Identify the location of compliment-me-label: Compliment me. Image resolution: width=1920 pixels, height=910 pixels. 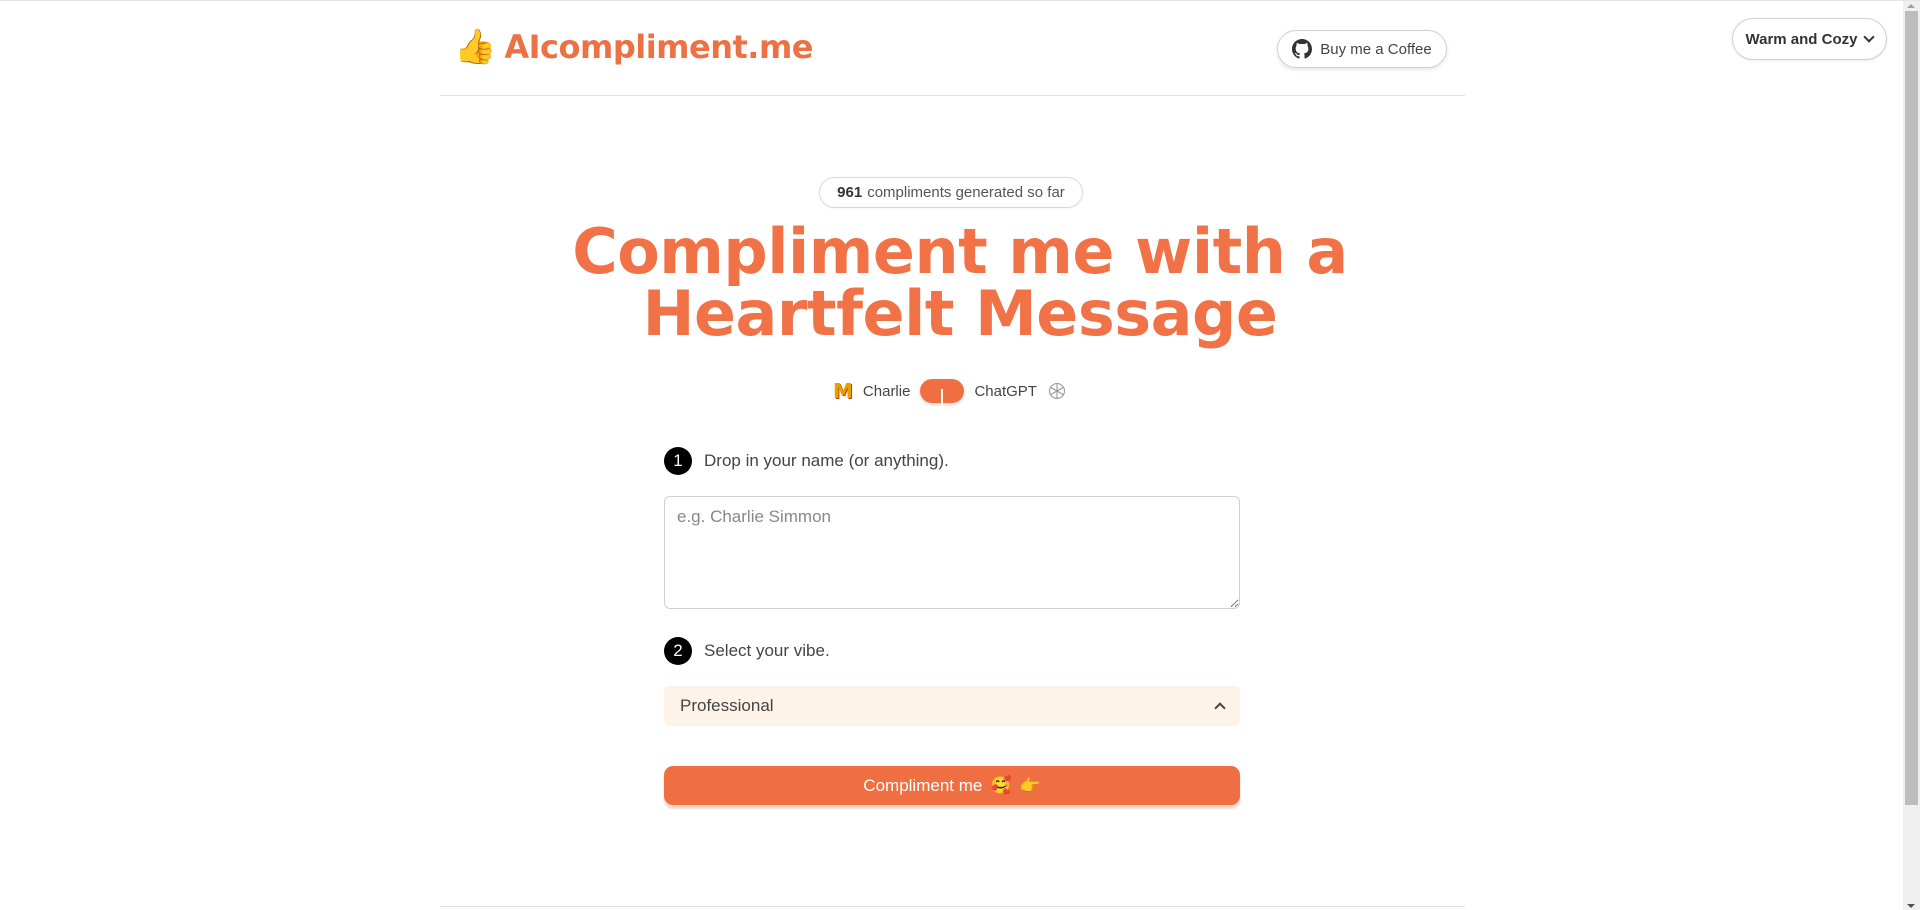
(923, 785).